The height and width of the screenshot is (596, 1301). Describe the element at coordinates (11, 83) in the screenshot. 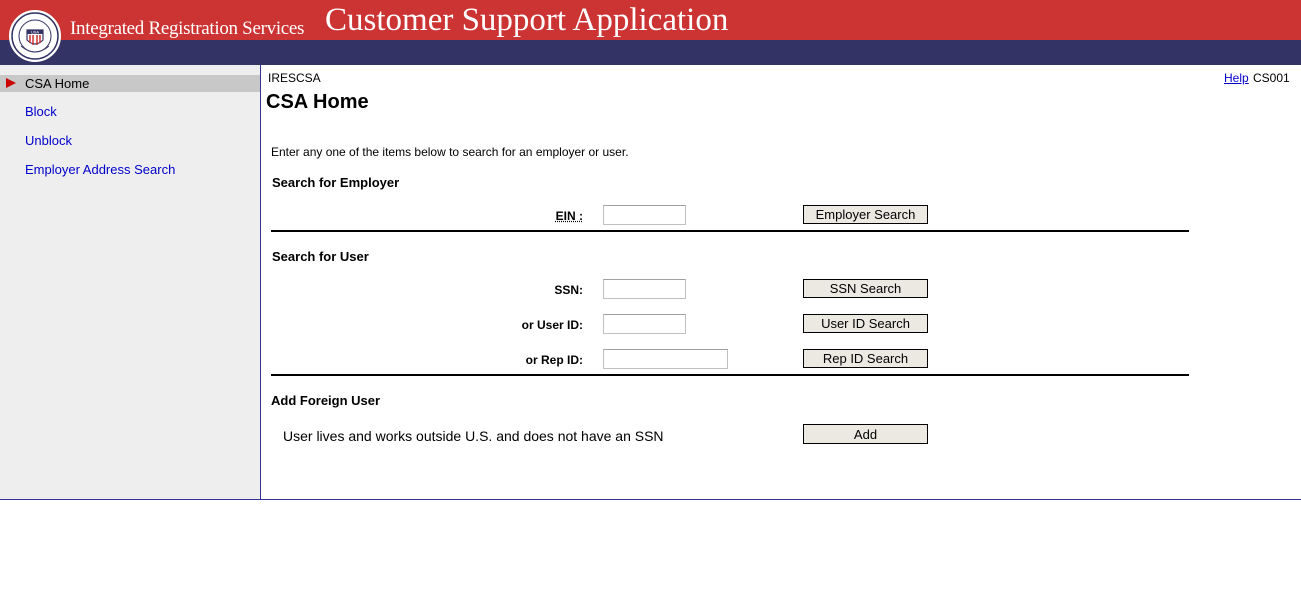

I see `active-arrow-icon` at that location.